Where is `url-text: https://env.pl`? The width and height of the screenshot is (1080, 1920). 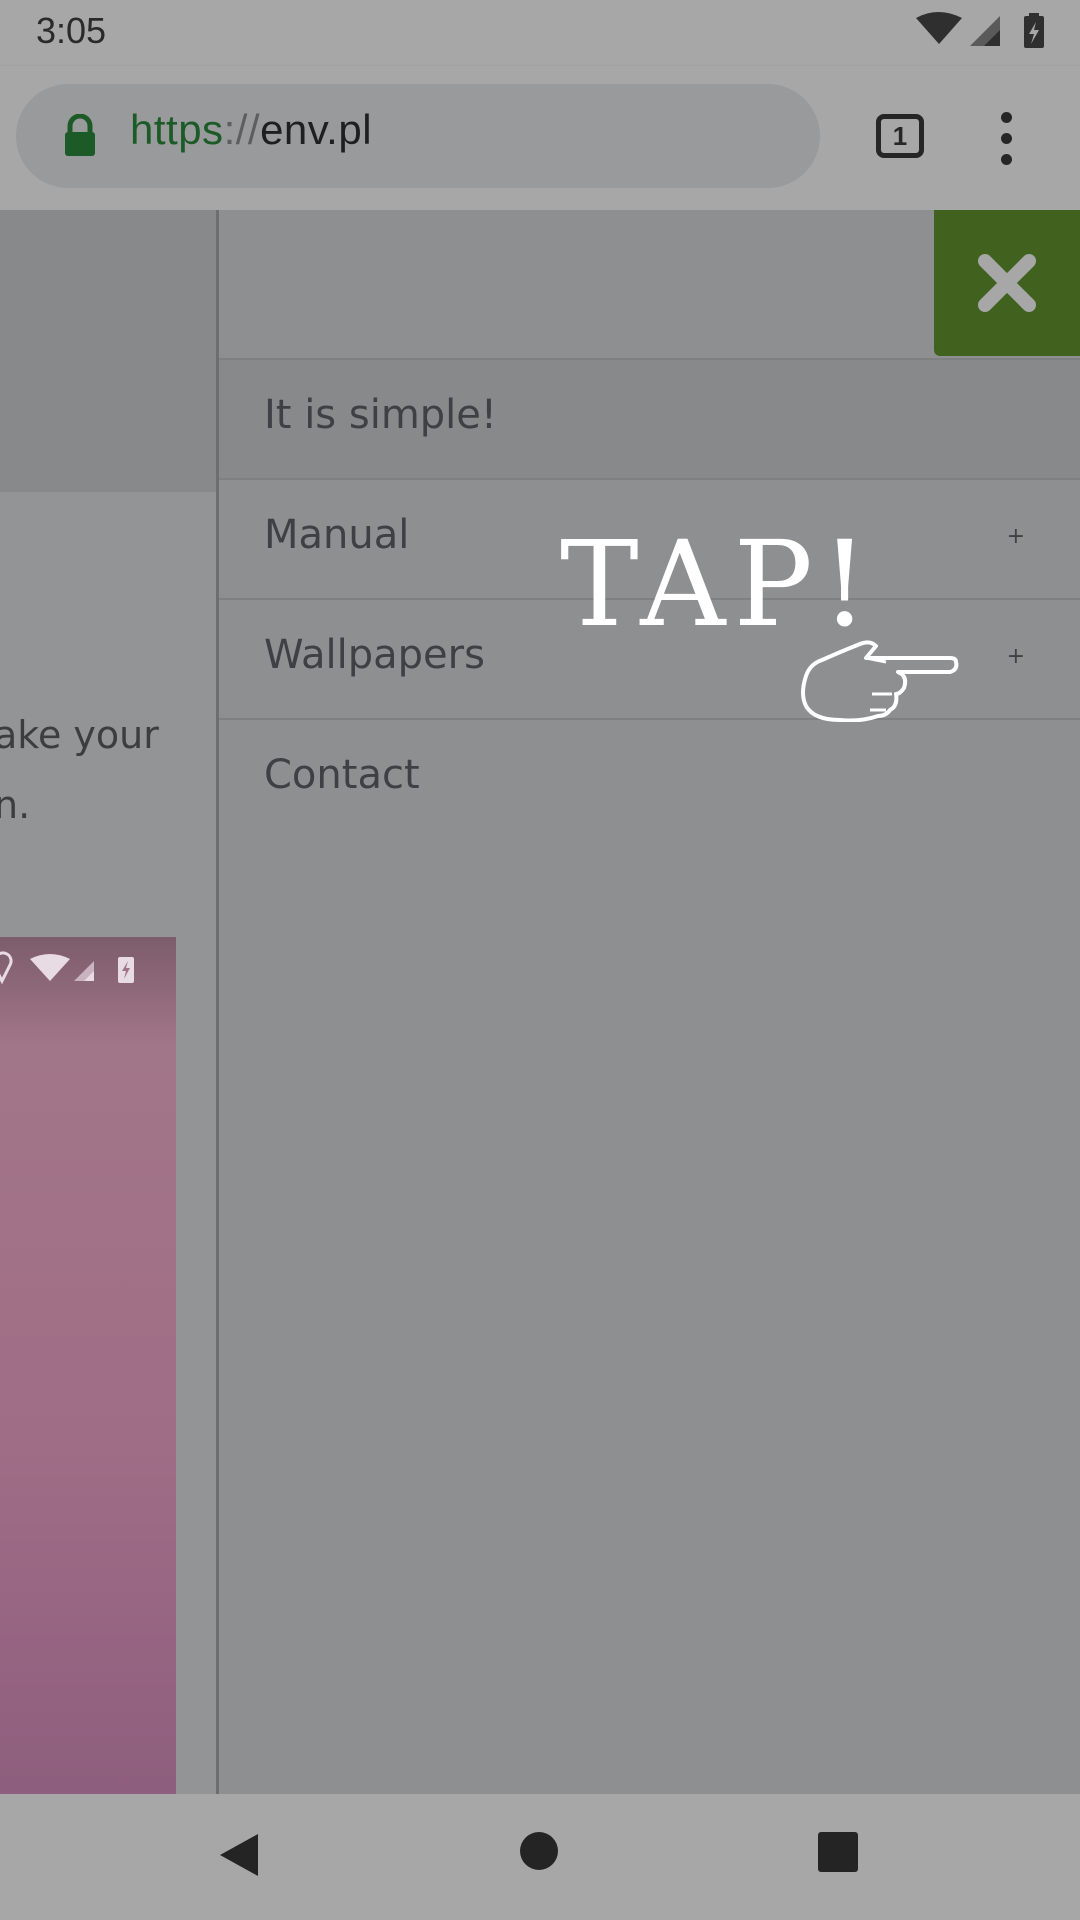
url-text: https://env.pl is located at coordinates (251, 130).